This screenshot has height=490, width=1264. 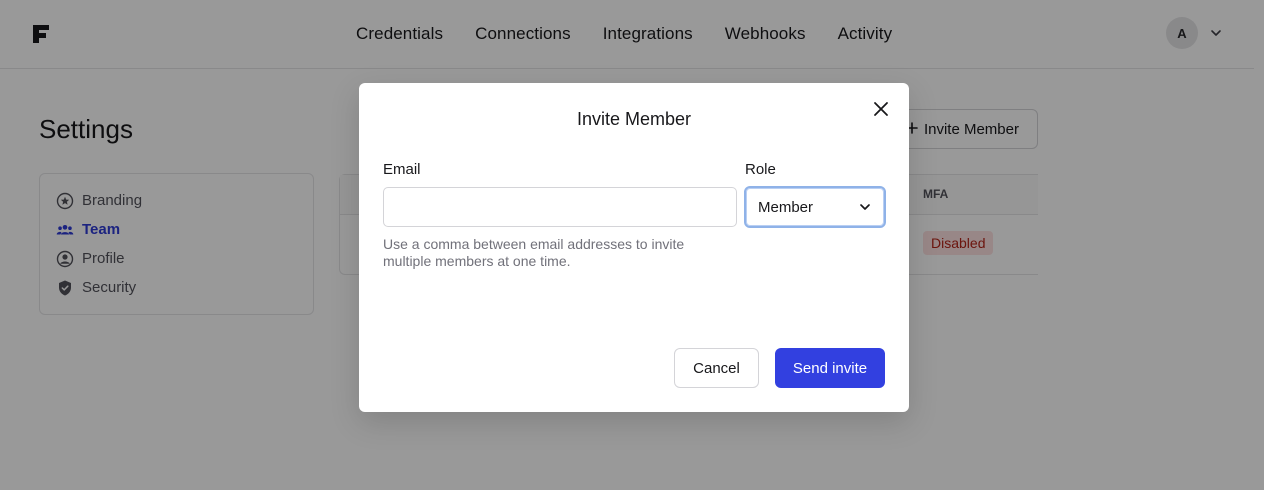 What do you see at coordinates (716, 368) in the screenshot?
I see `cancel-button: Cancel` at bounding box center [716, 368].